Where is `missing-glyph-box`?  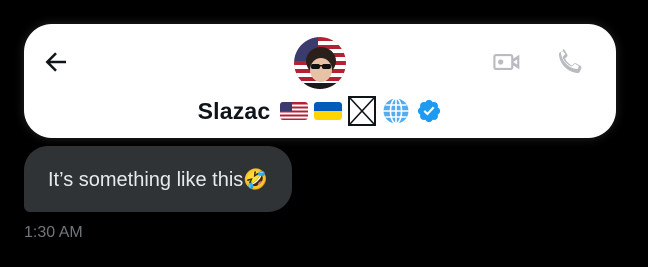
missing-glyph-box is located at coordinates (362, 111).